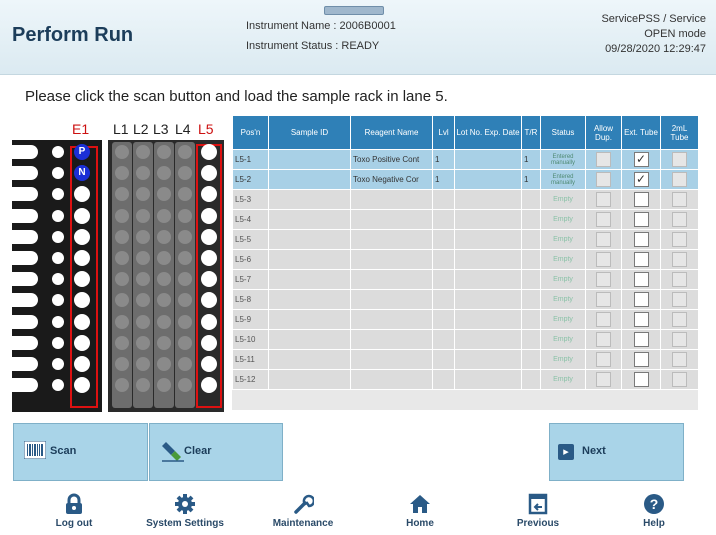  What do you see at coordinates (465, 179) in the screenshot?
I see `table-row: L5-2 Toxo Negative Cor 1 1 Entered manually ✓` at bounding box center [465, 179].